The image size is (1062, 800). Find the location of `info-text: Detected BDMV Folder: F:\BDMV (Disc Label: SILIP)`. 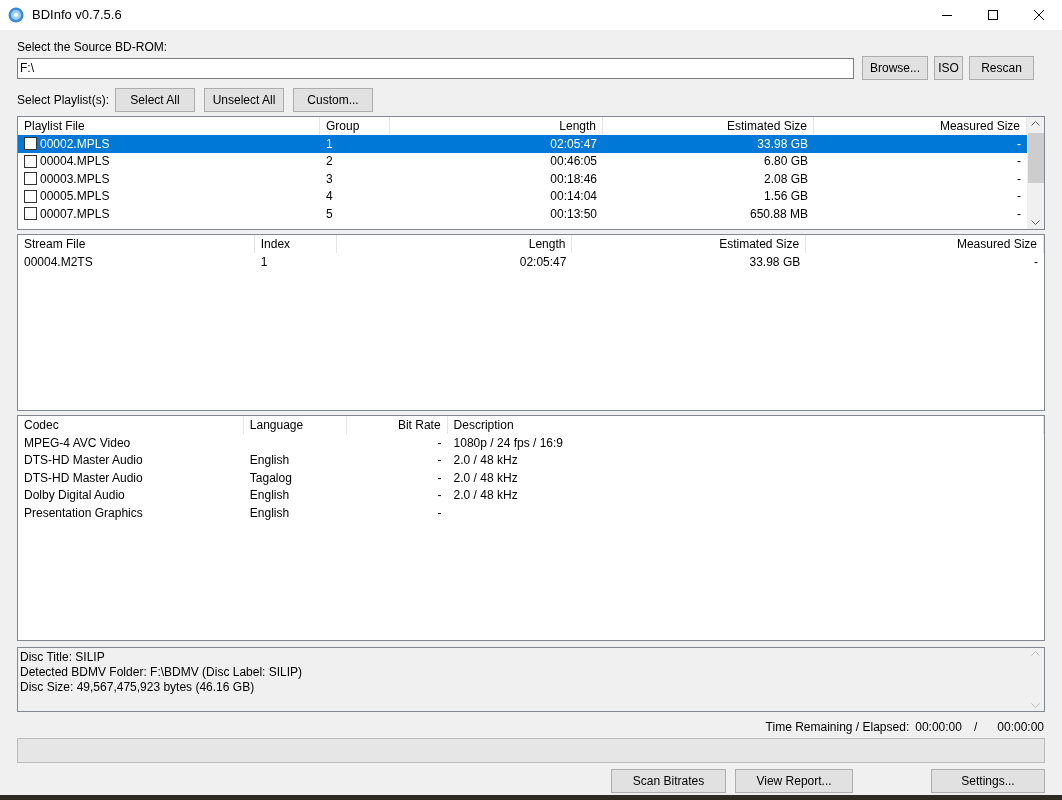

info-text: Detected BDMV Folder: F:\BDMV (Disc Label: SILIP) is located at coordinates (162, 672).